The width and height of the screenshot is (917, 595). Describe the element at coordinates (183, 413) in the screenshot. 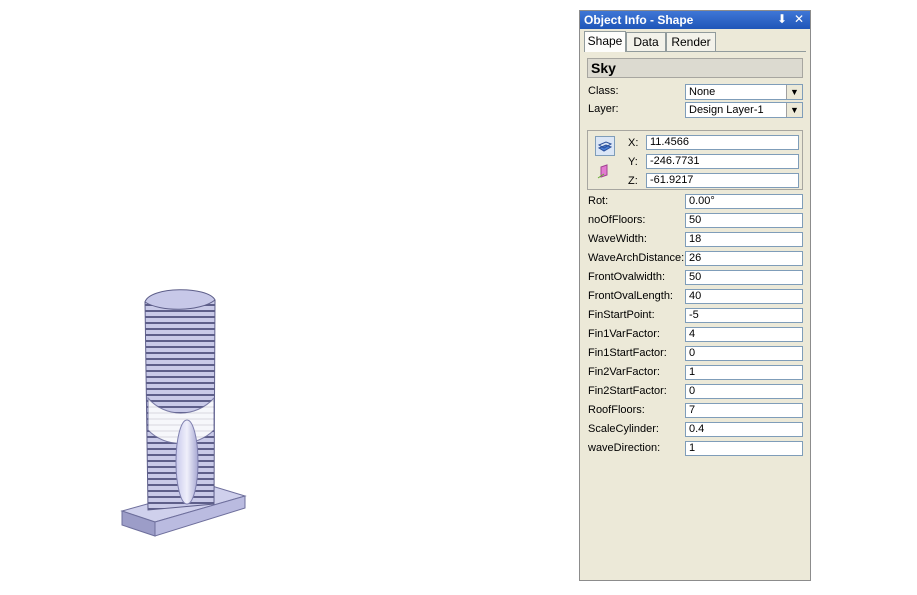

I see `tower-small` at that location.